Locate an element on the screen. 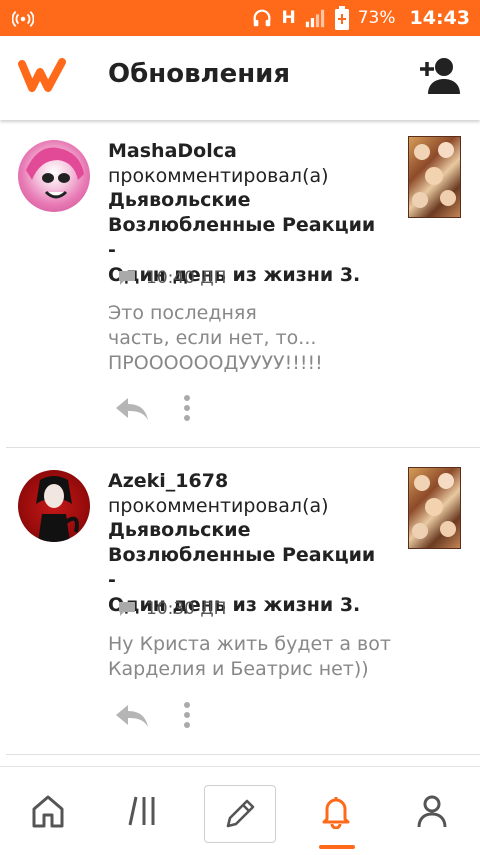  comment-line: Карделия и Беатрис нет)) is located at coordinates (238, 669).